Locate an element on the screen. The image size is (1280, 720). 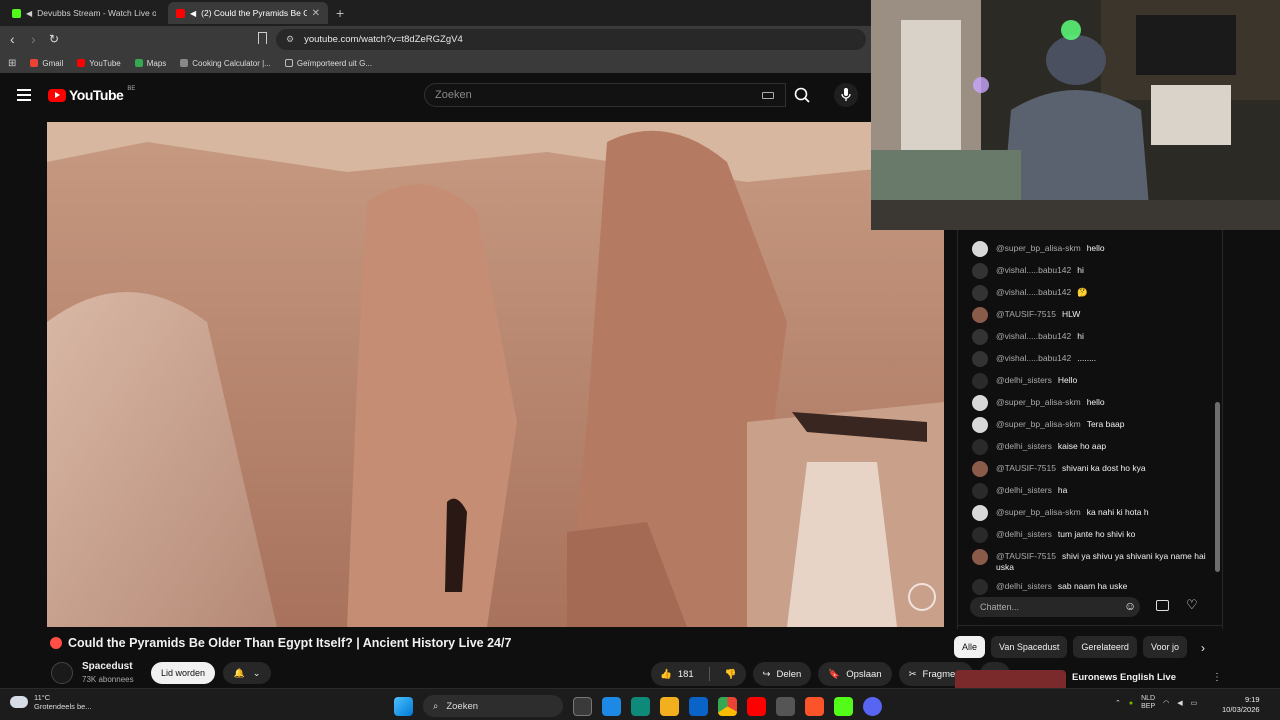
chip-from-channel: Van Spacedust is located at coordinates (1029, 647).